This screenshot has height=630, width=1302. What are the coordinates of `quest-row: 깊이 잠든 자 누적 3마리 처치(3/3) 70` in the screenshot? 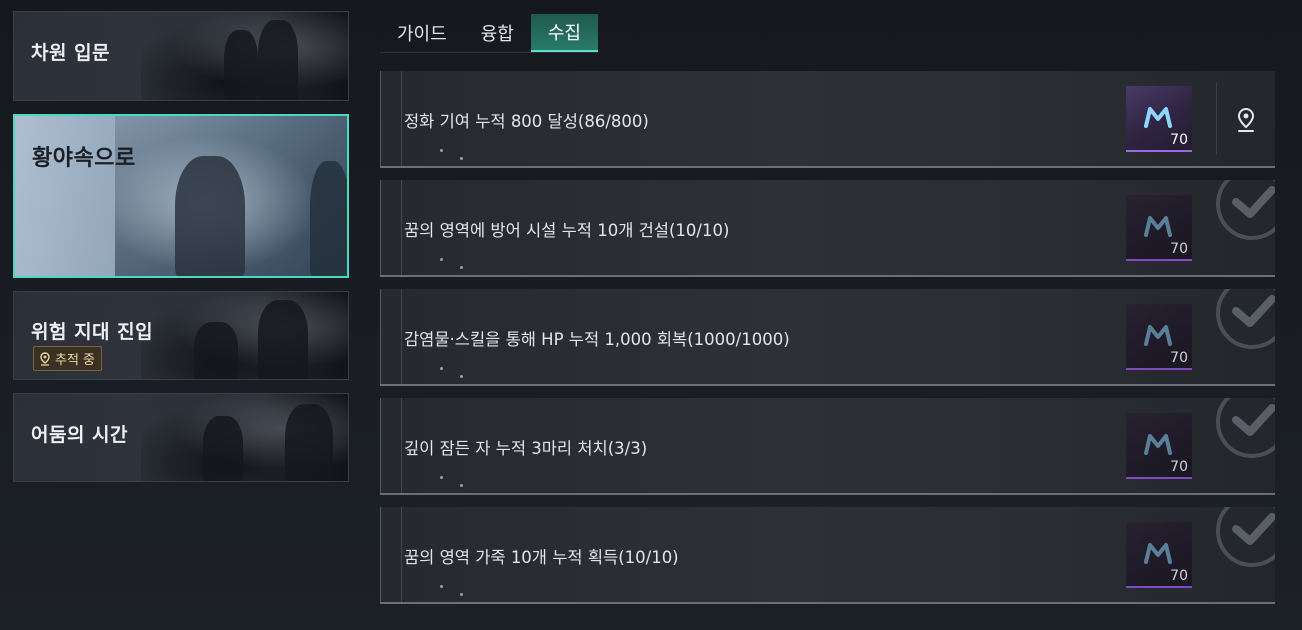 It's located at (827, 446).